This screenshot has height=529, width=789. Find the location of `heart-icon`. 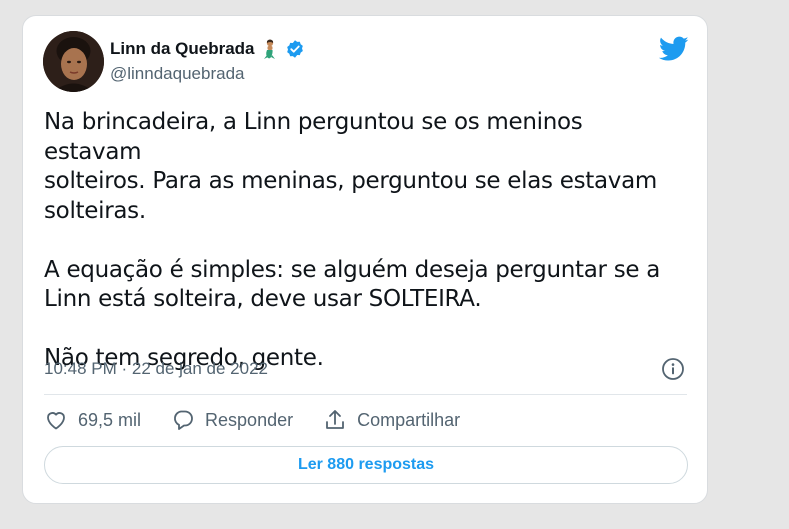

heart-icon is located at coordinates (56, 421).